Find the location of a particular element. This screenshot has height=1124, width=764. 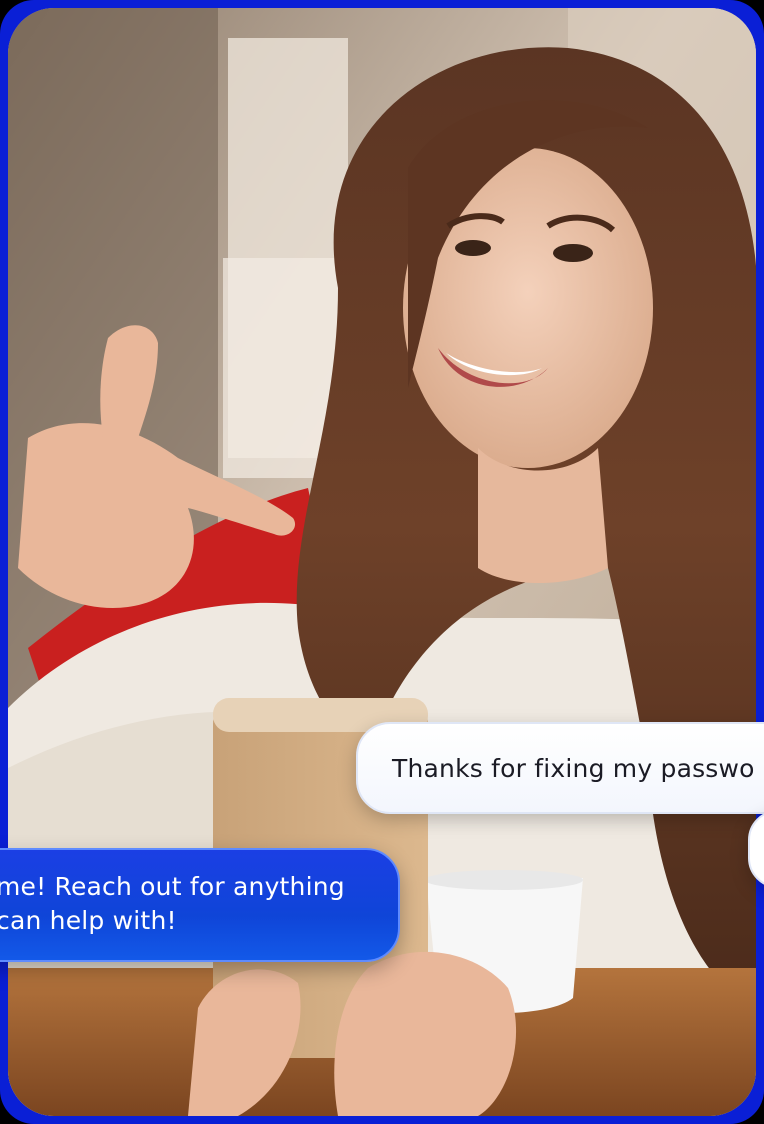

user-message-text: Thanks for fixing my passwo is located at coordinates (573, 768).